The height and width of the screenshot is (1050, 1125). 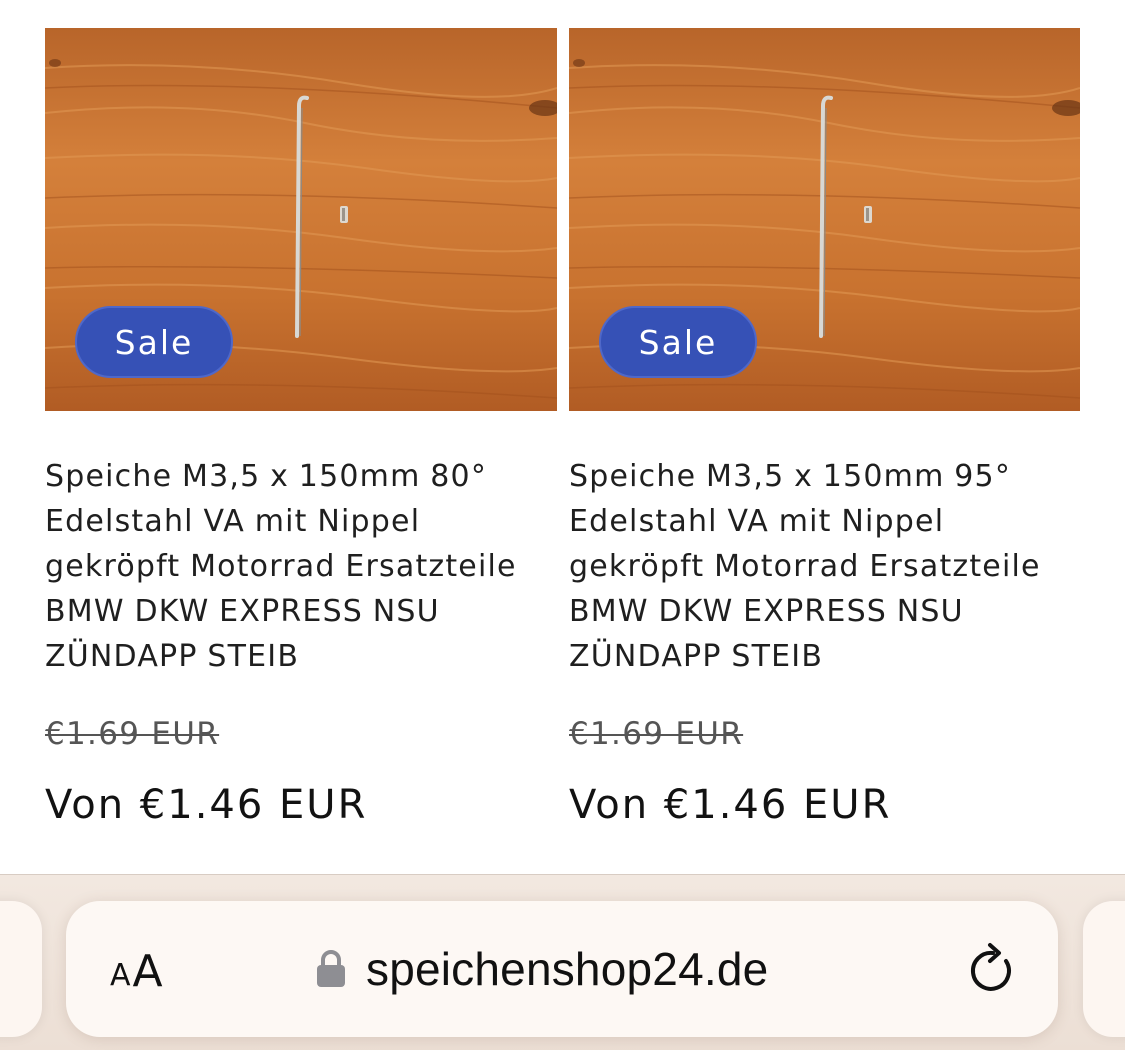 I want to click on previous-tab-preview, so click(x=21, y=969).